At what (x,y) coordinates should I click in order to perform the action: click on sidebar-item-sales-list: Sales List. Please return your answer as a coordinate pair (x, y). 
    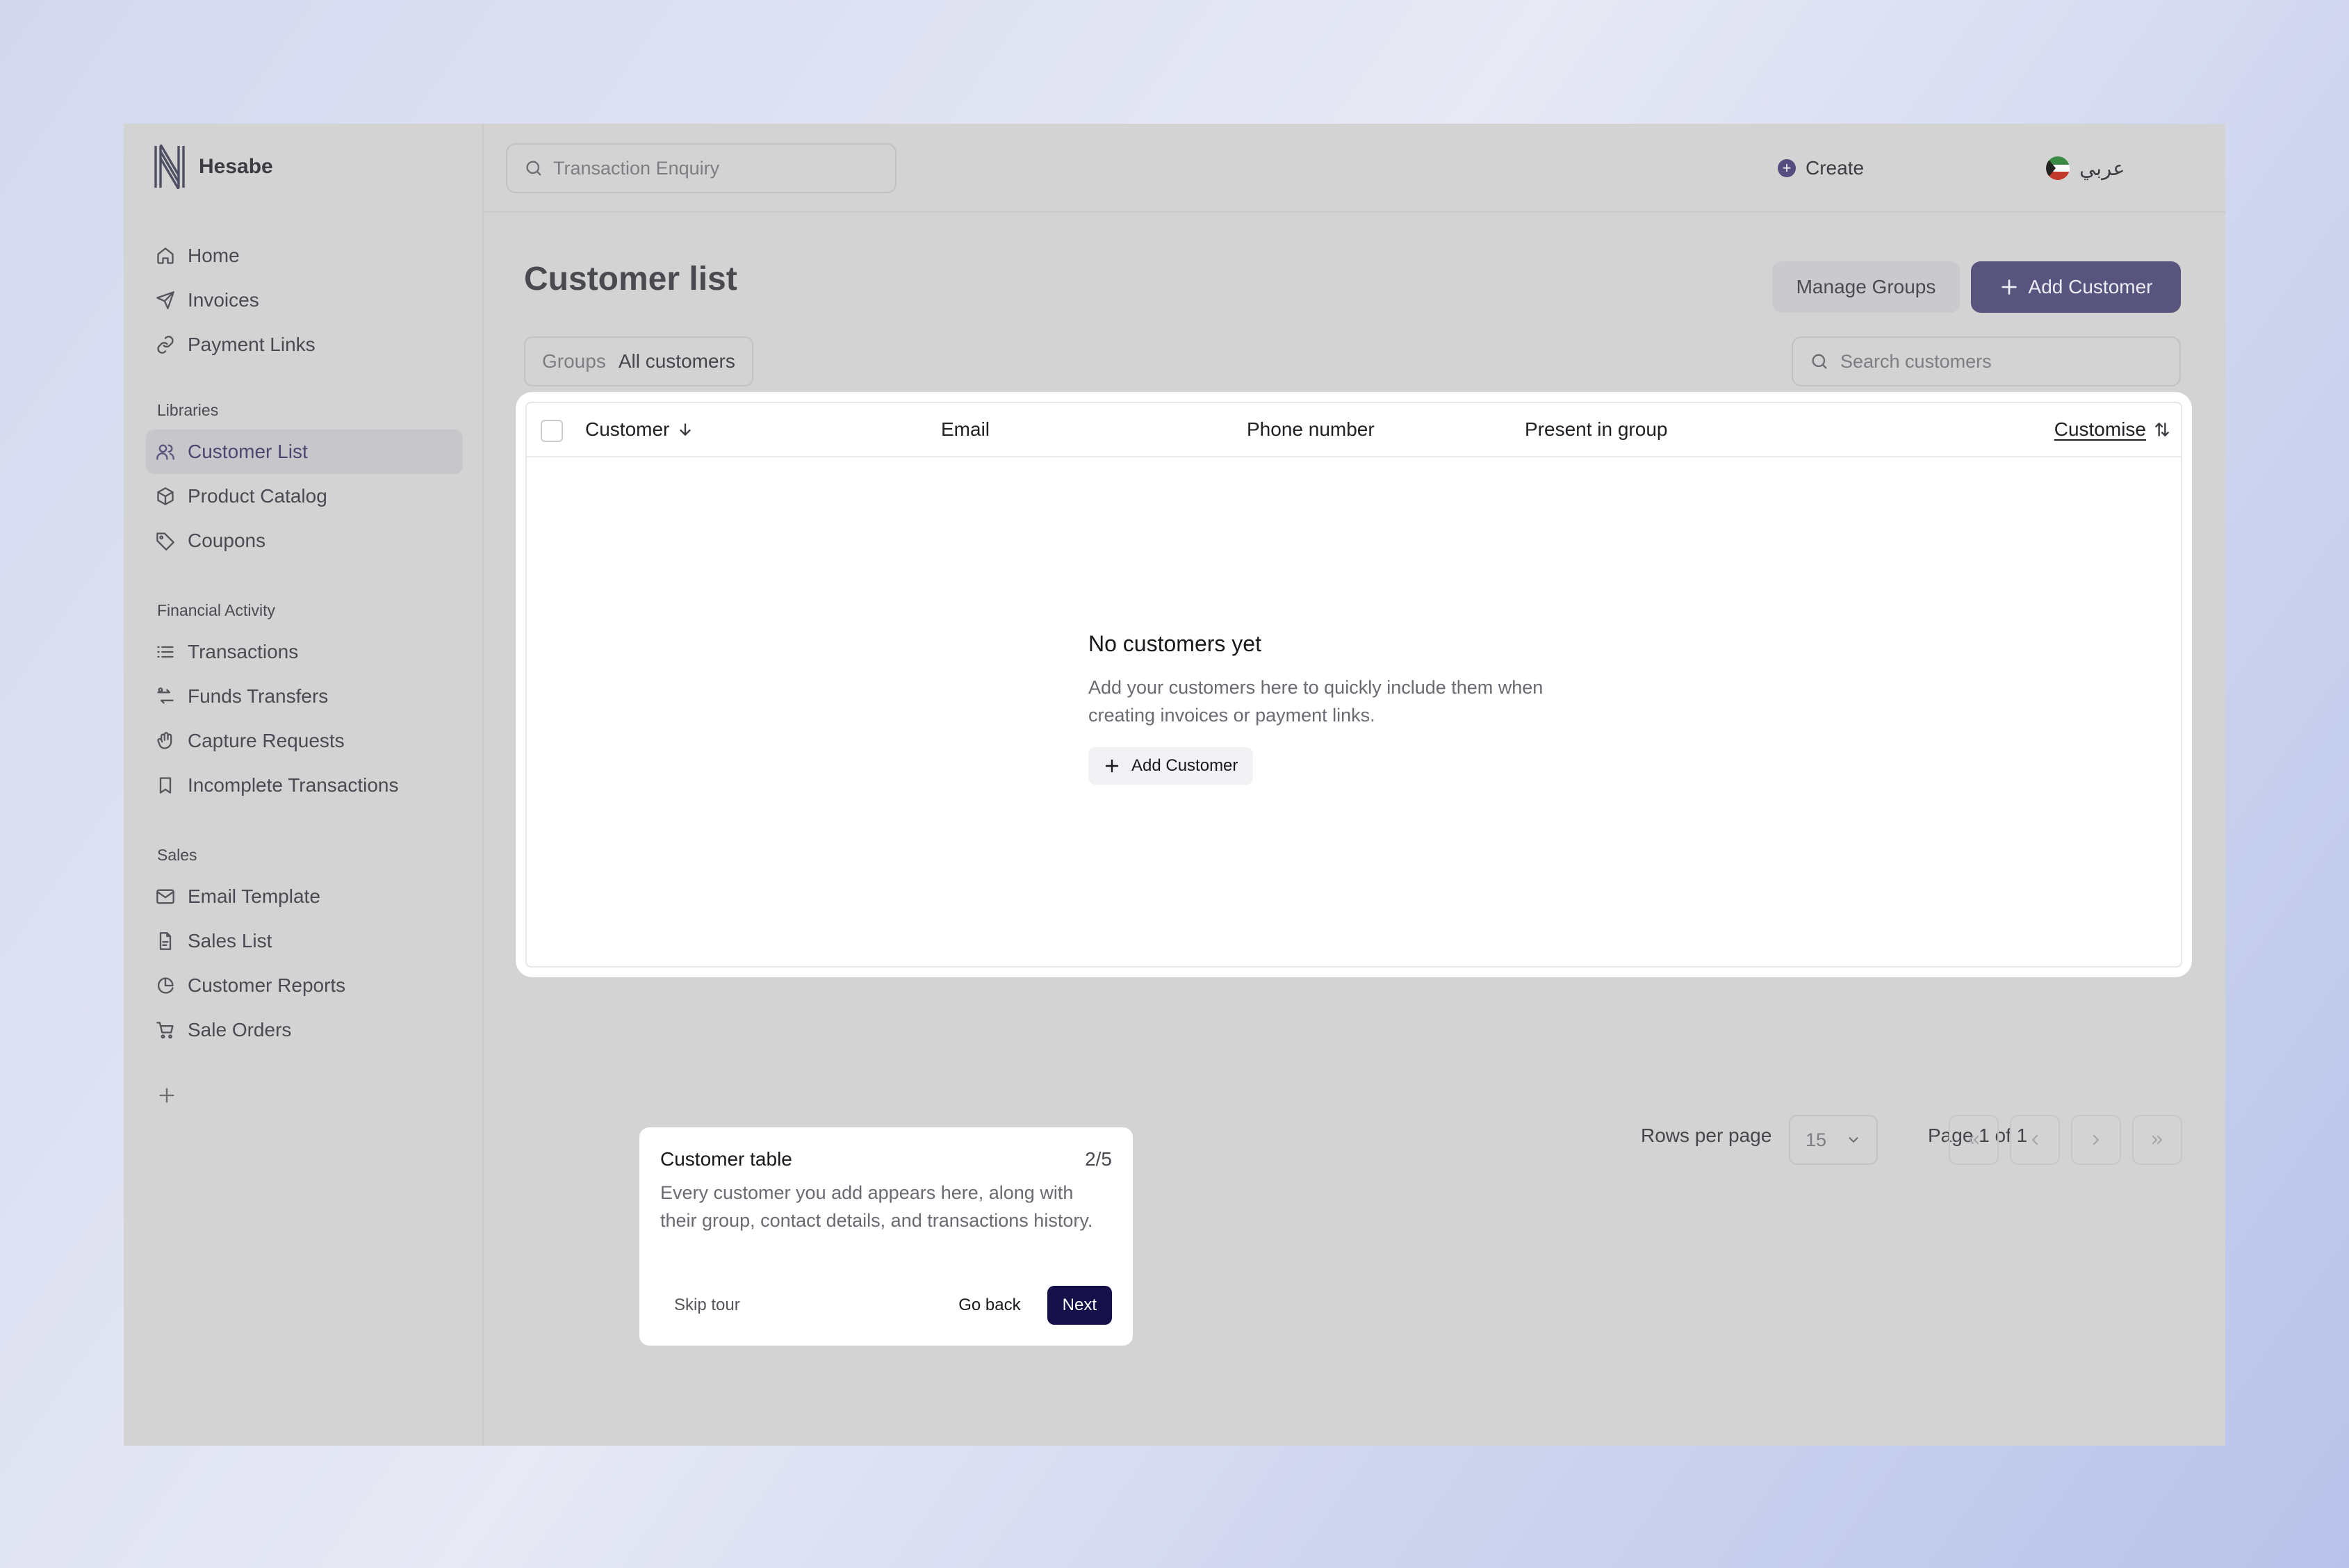
    Looking at the image, I should click on (304, 941).